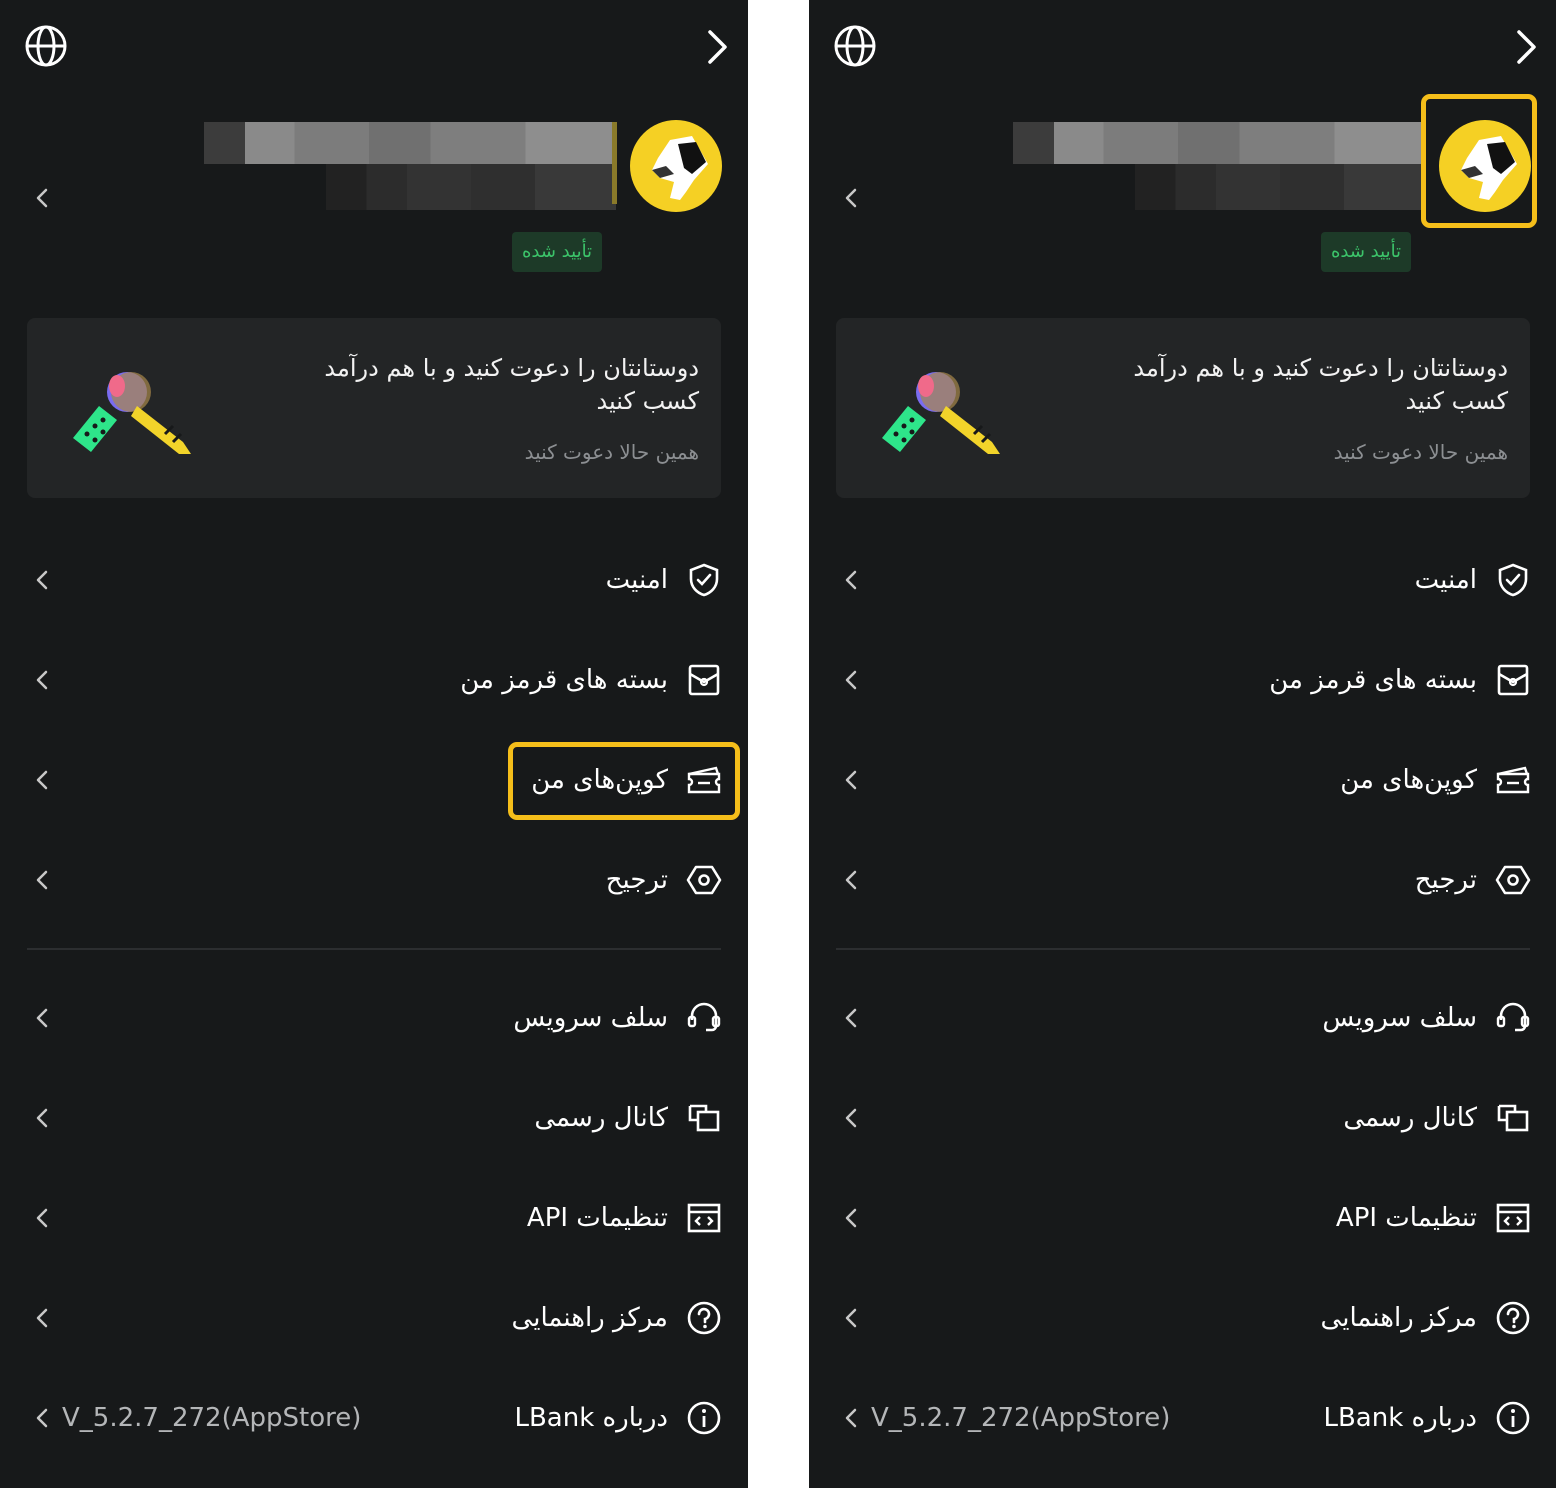  What do you see at coordinates (1408, 780) in the screenshot?
I see `menu-label: کوپن‌های من` at bounding box center [1408, 780].